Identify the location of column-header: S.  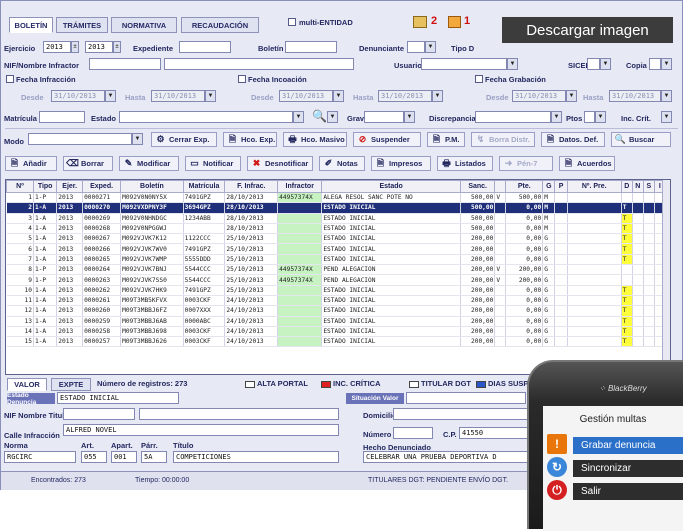
(648, 186).